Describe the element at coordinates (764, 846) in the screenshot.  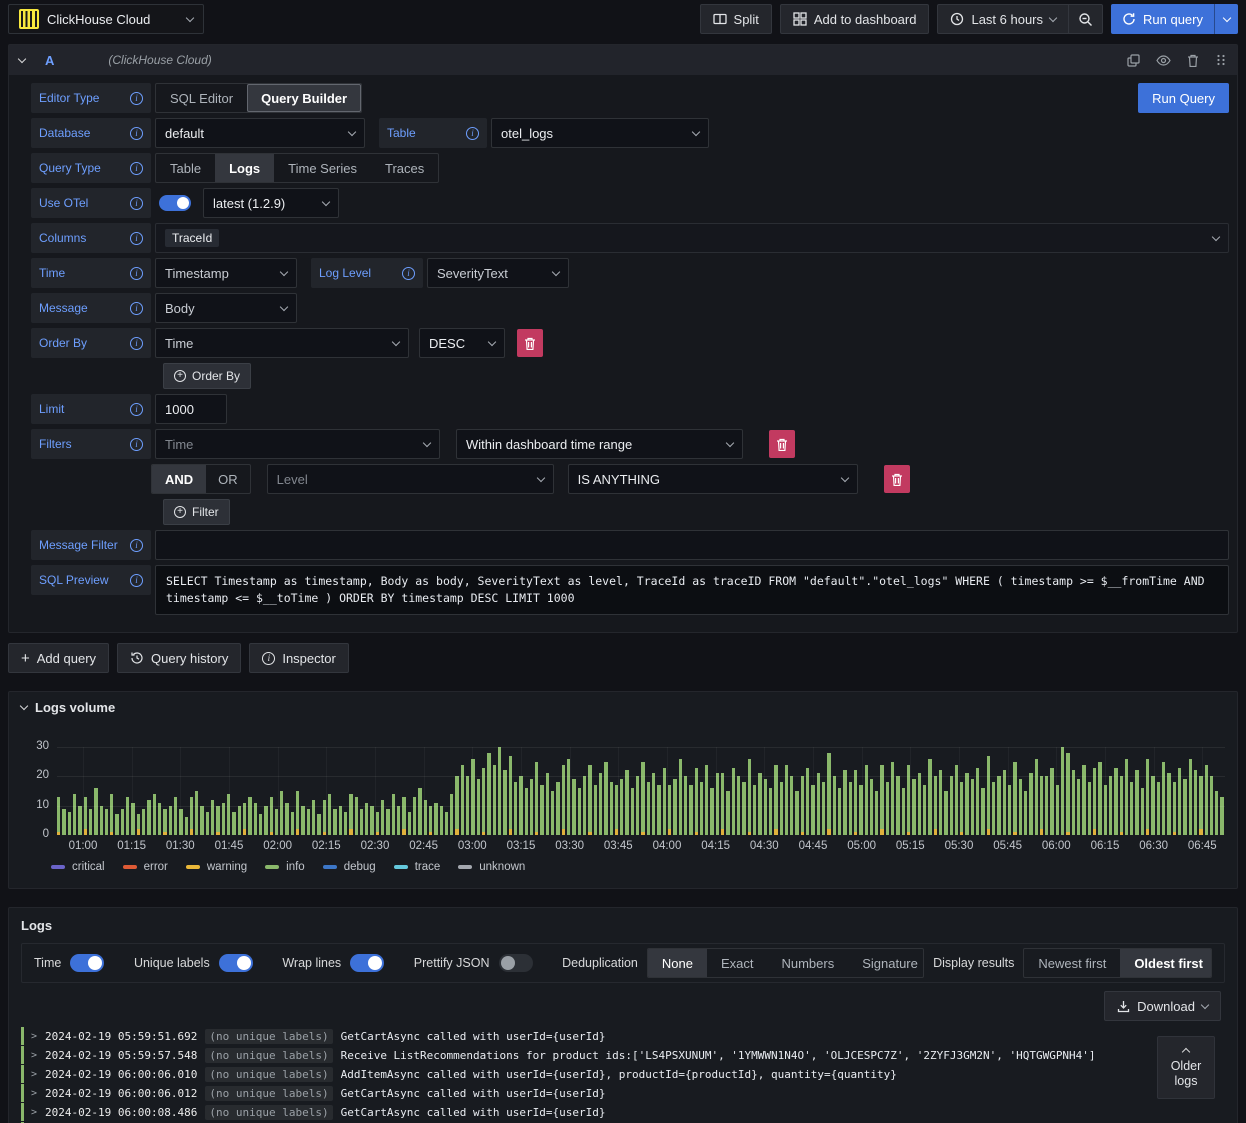
I see `x-tick-label: 04:30` at that location.